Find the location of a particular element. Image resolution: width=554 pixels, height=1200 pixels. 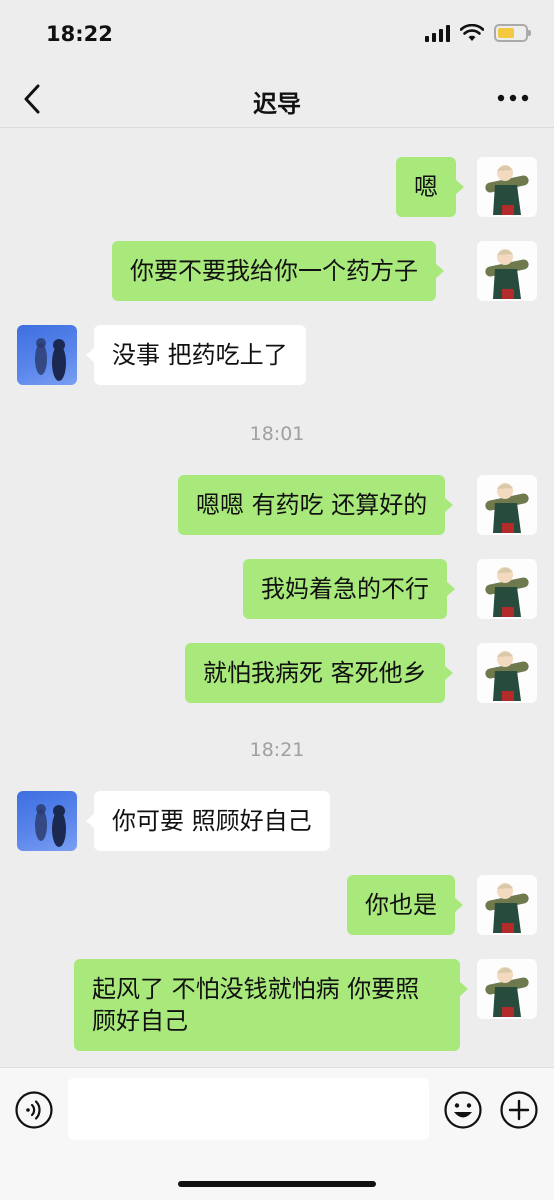

message-bubble-other: 你可要 照顾好自己 is located at coordinates (208, 821).